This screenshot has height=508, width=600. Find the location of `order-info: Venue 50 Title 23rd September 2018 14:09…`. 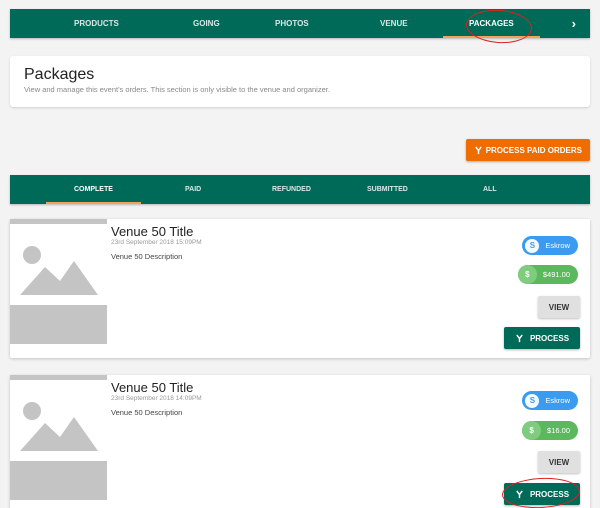

order-info: Venue 50 Title 23rd September 2018 14:09… is located at coordinates (156, 399).